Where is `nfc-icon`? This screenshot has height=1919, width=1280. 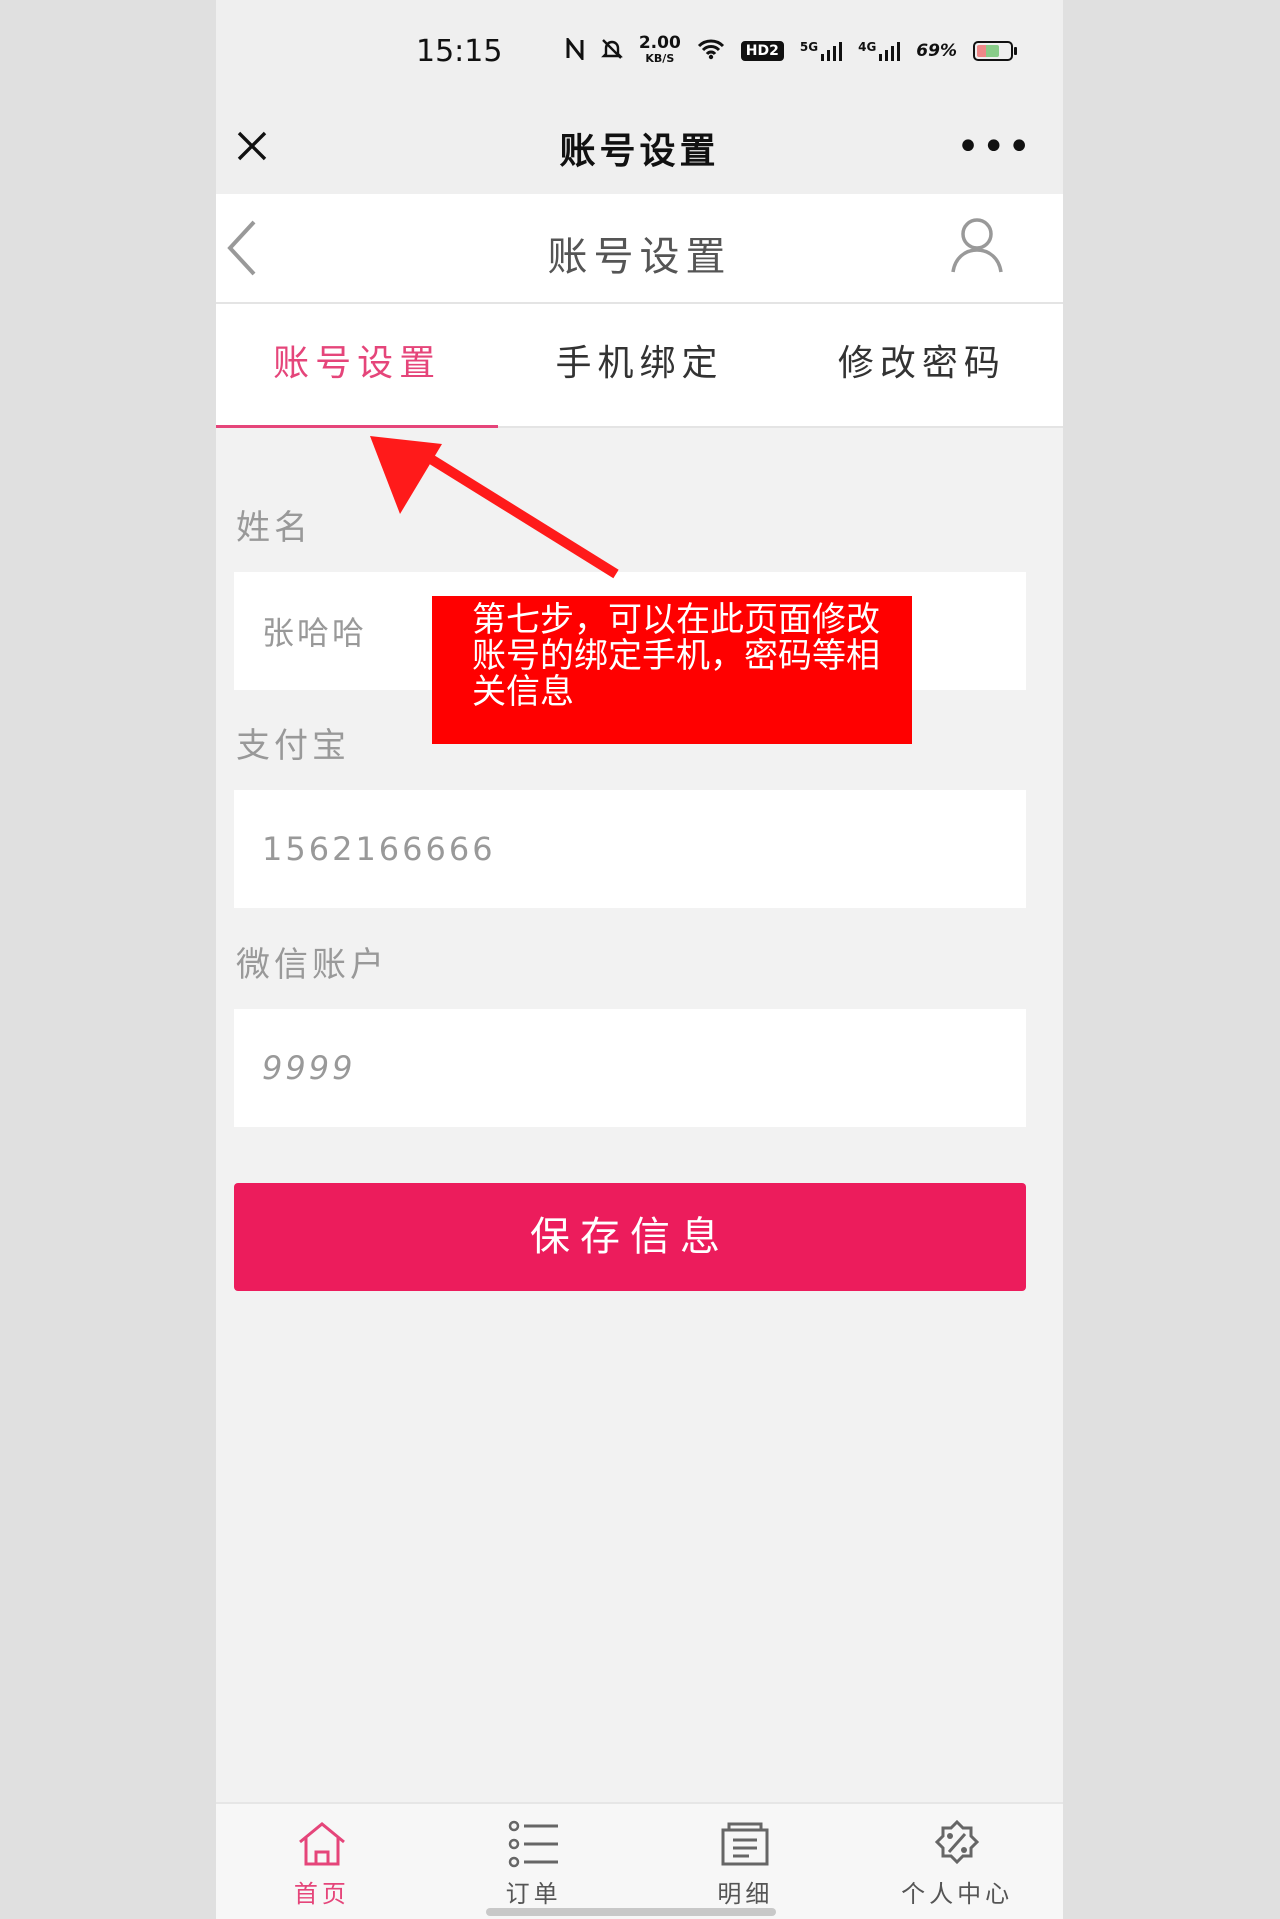 nfc-icon is located at coordinates (575, 50).